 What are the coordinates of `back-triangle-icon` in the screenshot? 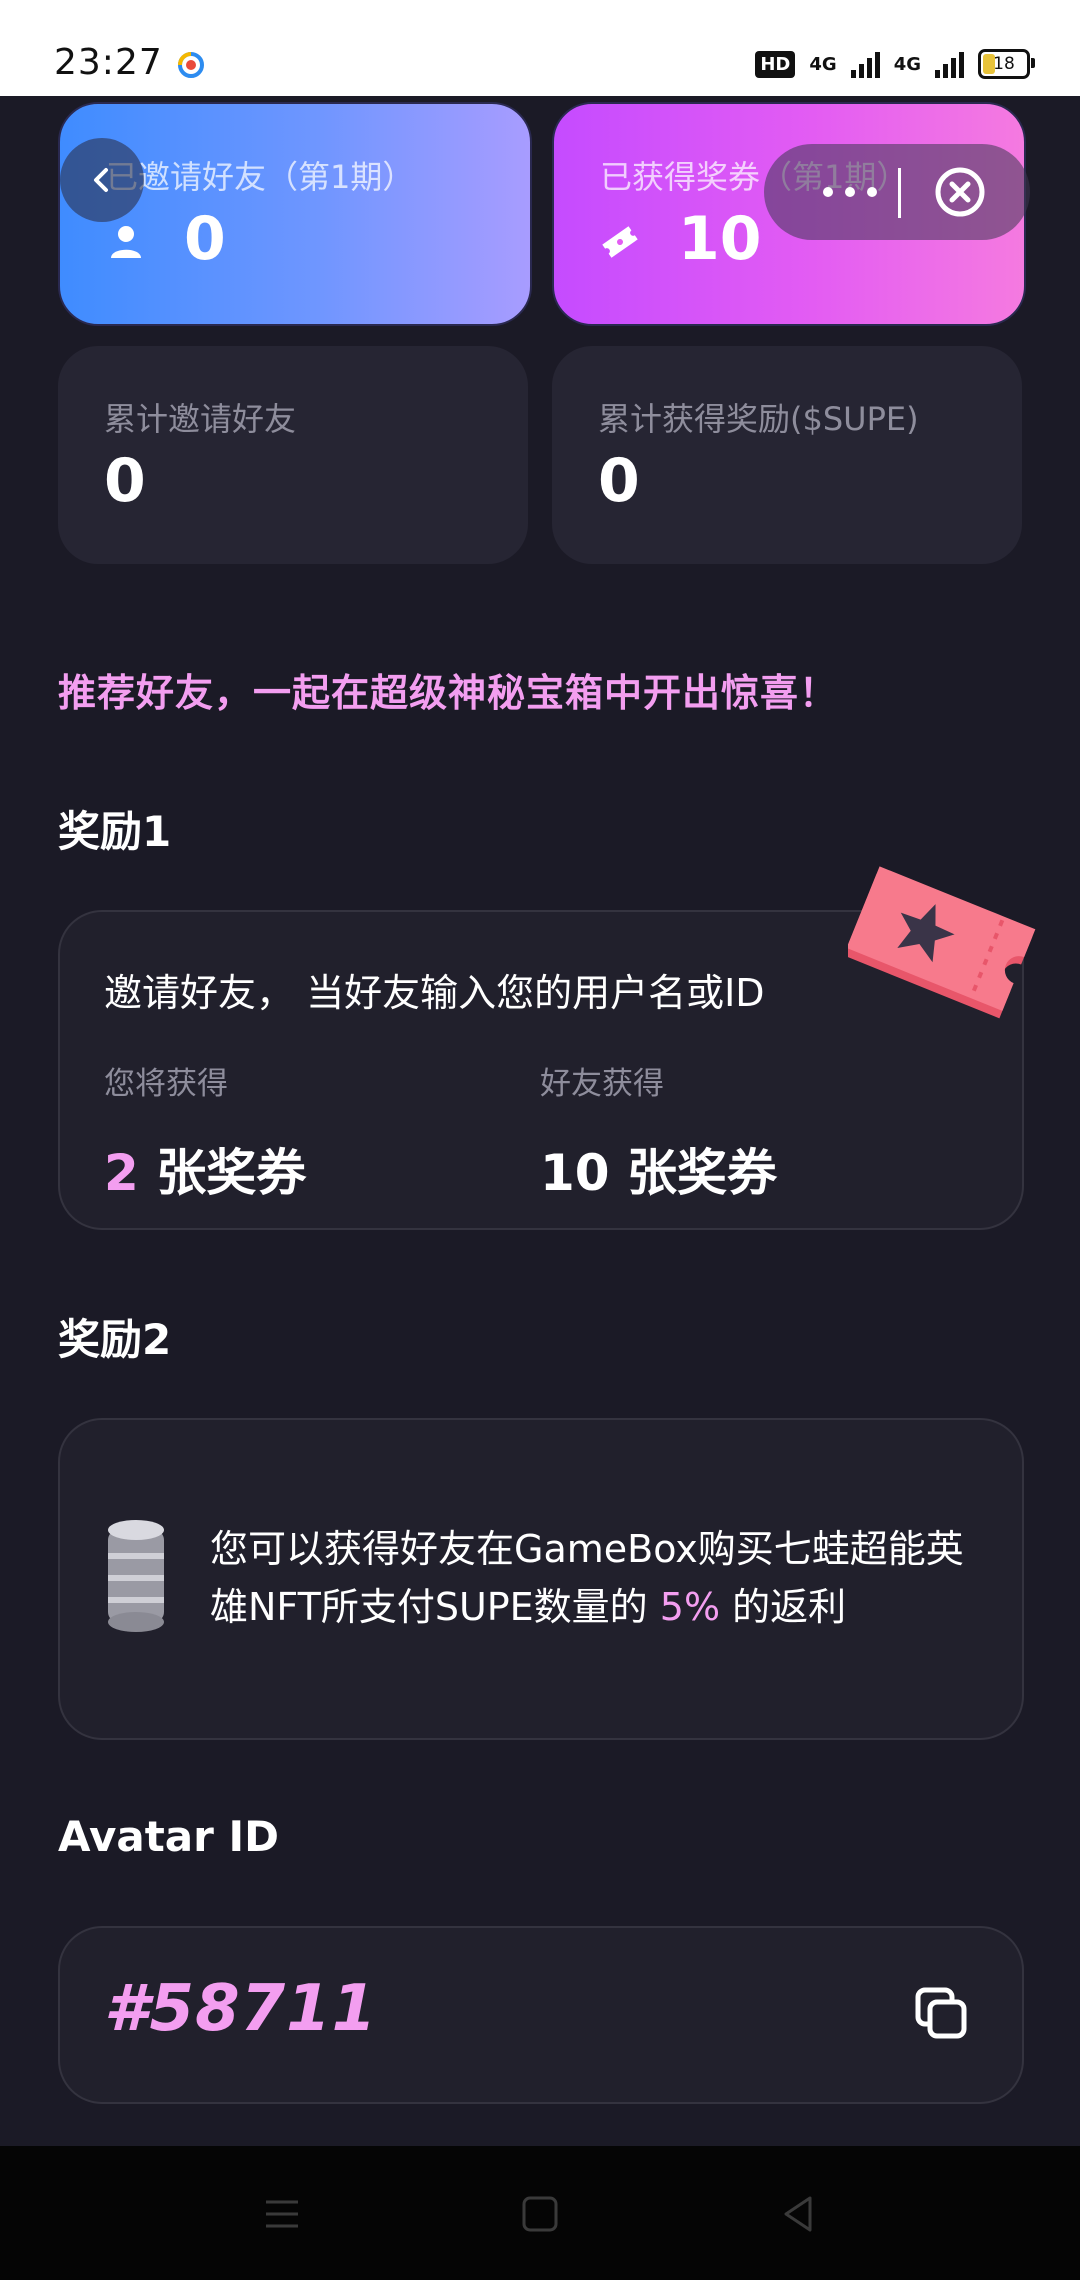 It's located at (798, 2214).